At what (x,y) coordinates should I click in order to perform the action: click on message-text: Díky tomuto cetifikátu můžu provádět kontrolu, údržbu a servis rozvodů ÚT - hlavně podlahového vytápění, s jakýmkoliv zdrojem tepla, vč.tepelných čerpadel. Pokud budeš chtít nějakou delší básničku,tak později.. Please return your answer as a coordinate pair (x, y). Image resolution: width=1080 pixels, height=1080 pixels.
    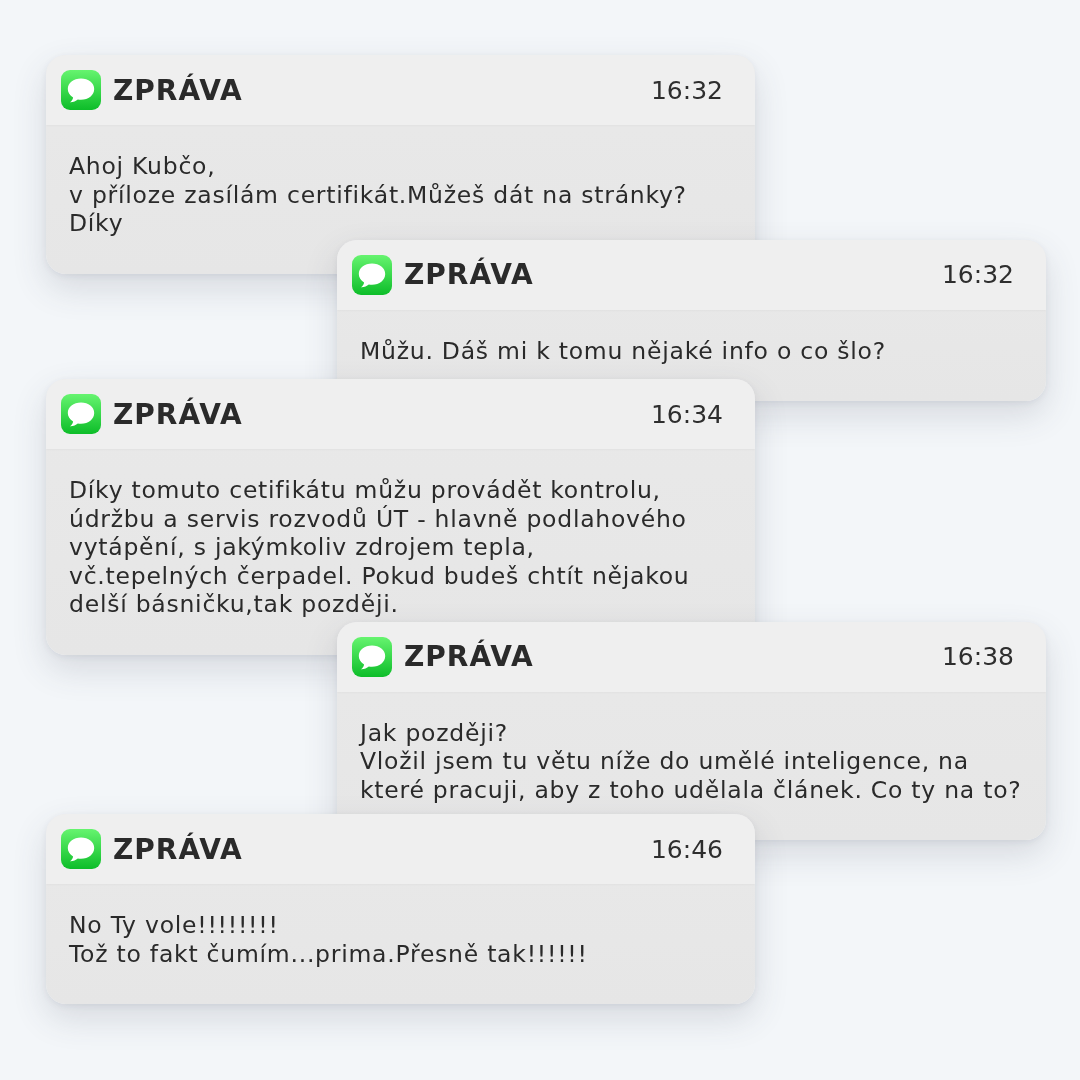
    Looking at the image, I should click on (379, 547).